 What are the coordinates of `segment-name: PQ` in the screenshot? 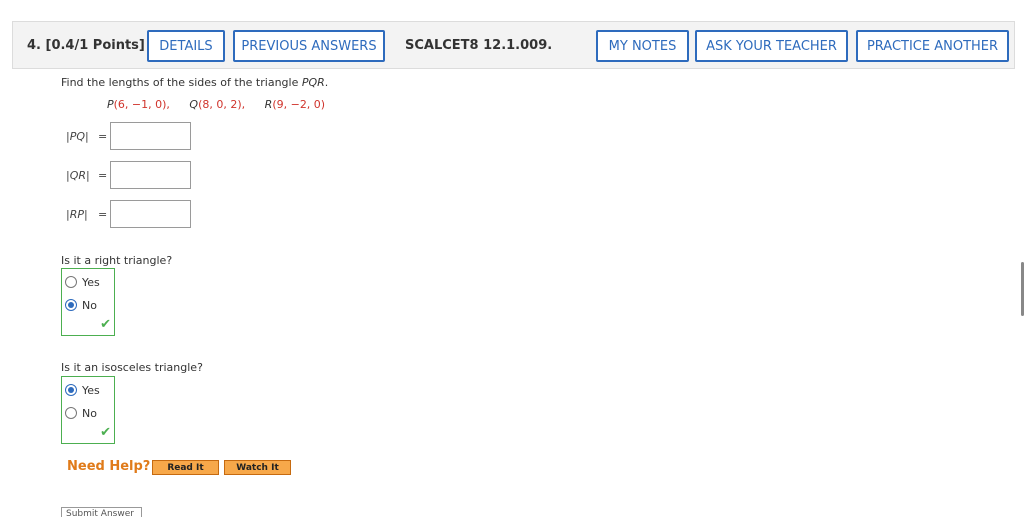 It's located at (77, 136).